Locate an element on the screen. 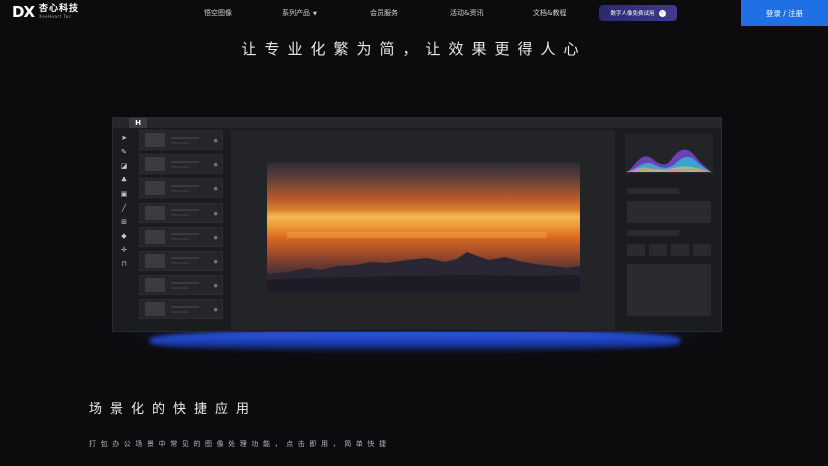 This screenshot has height=466, width=828. adjustments-panel is located at coordinates (669, 230).